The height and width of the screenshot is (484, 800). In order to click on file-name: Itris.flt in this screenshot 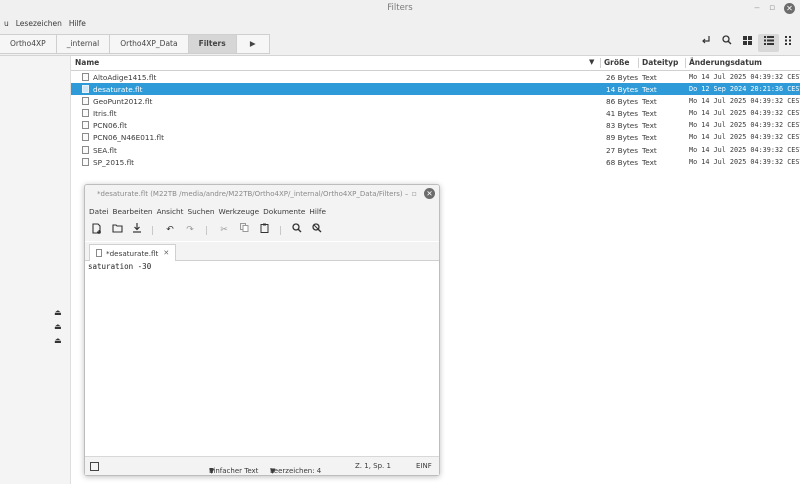, I will do `click(105, 114)`.